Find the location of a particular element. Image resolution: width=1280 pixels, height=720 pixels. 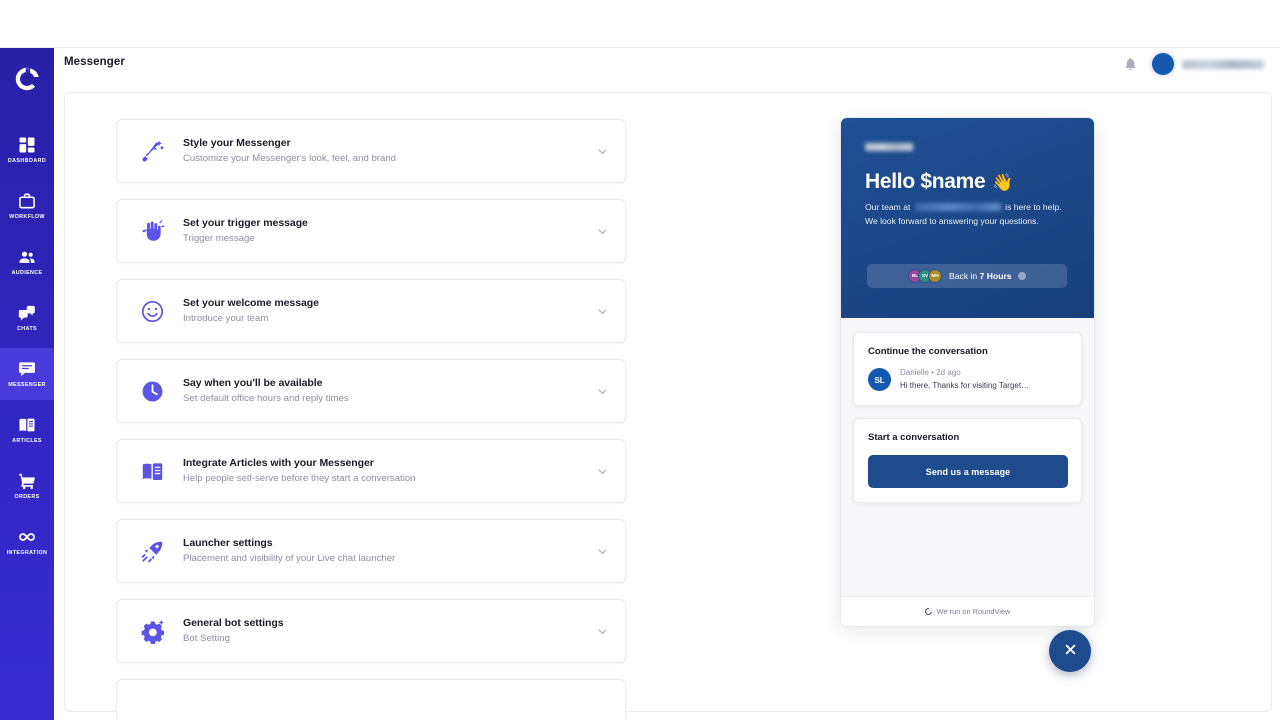

conversation-time: 2d ago is located at coordinates (948, 372).